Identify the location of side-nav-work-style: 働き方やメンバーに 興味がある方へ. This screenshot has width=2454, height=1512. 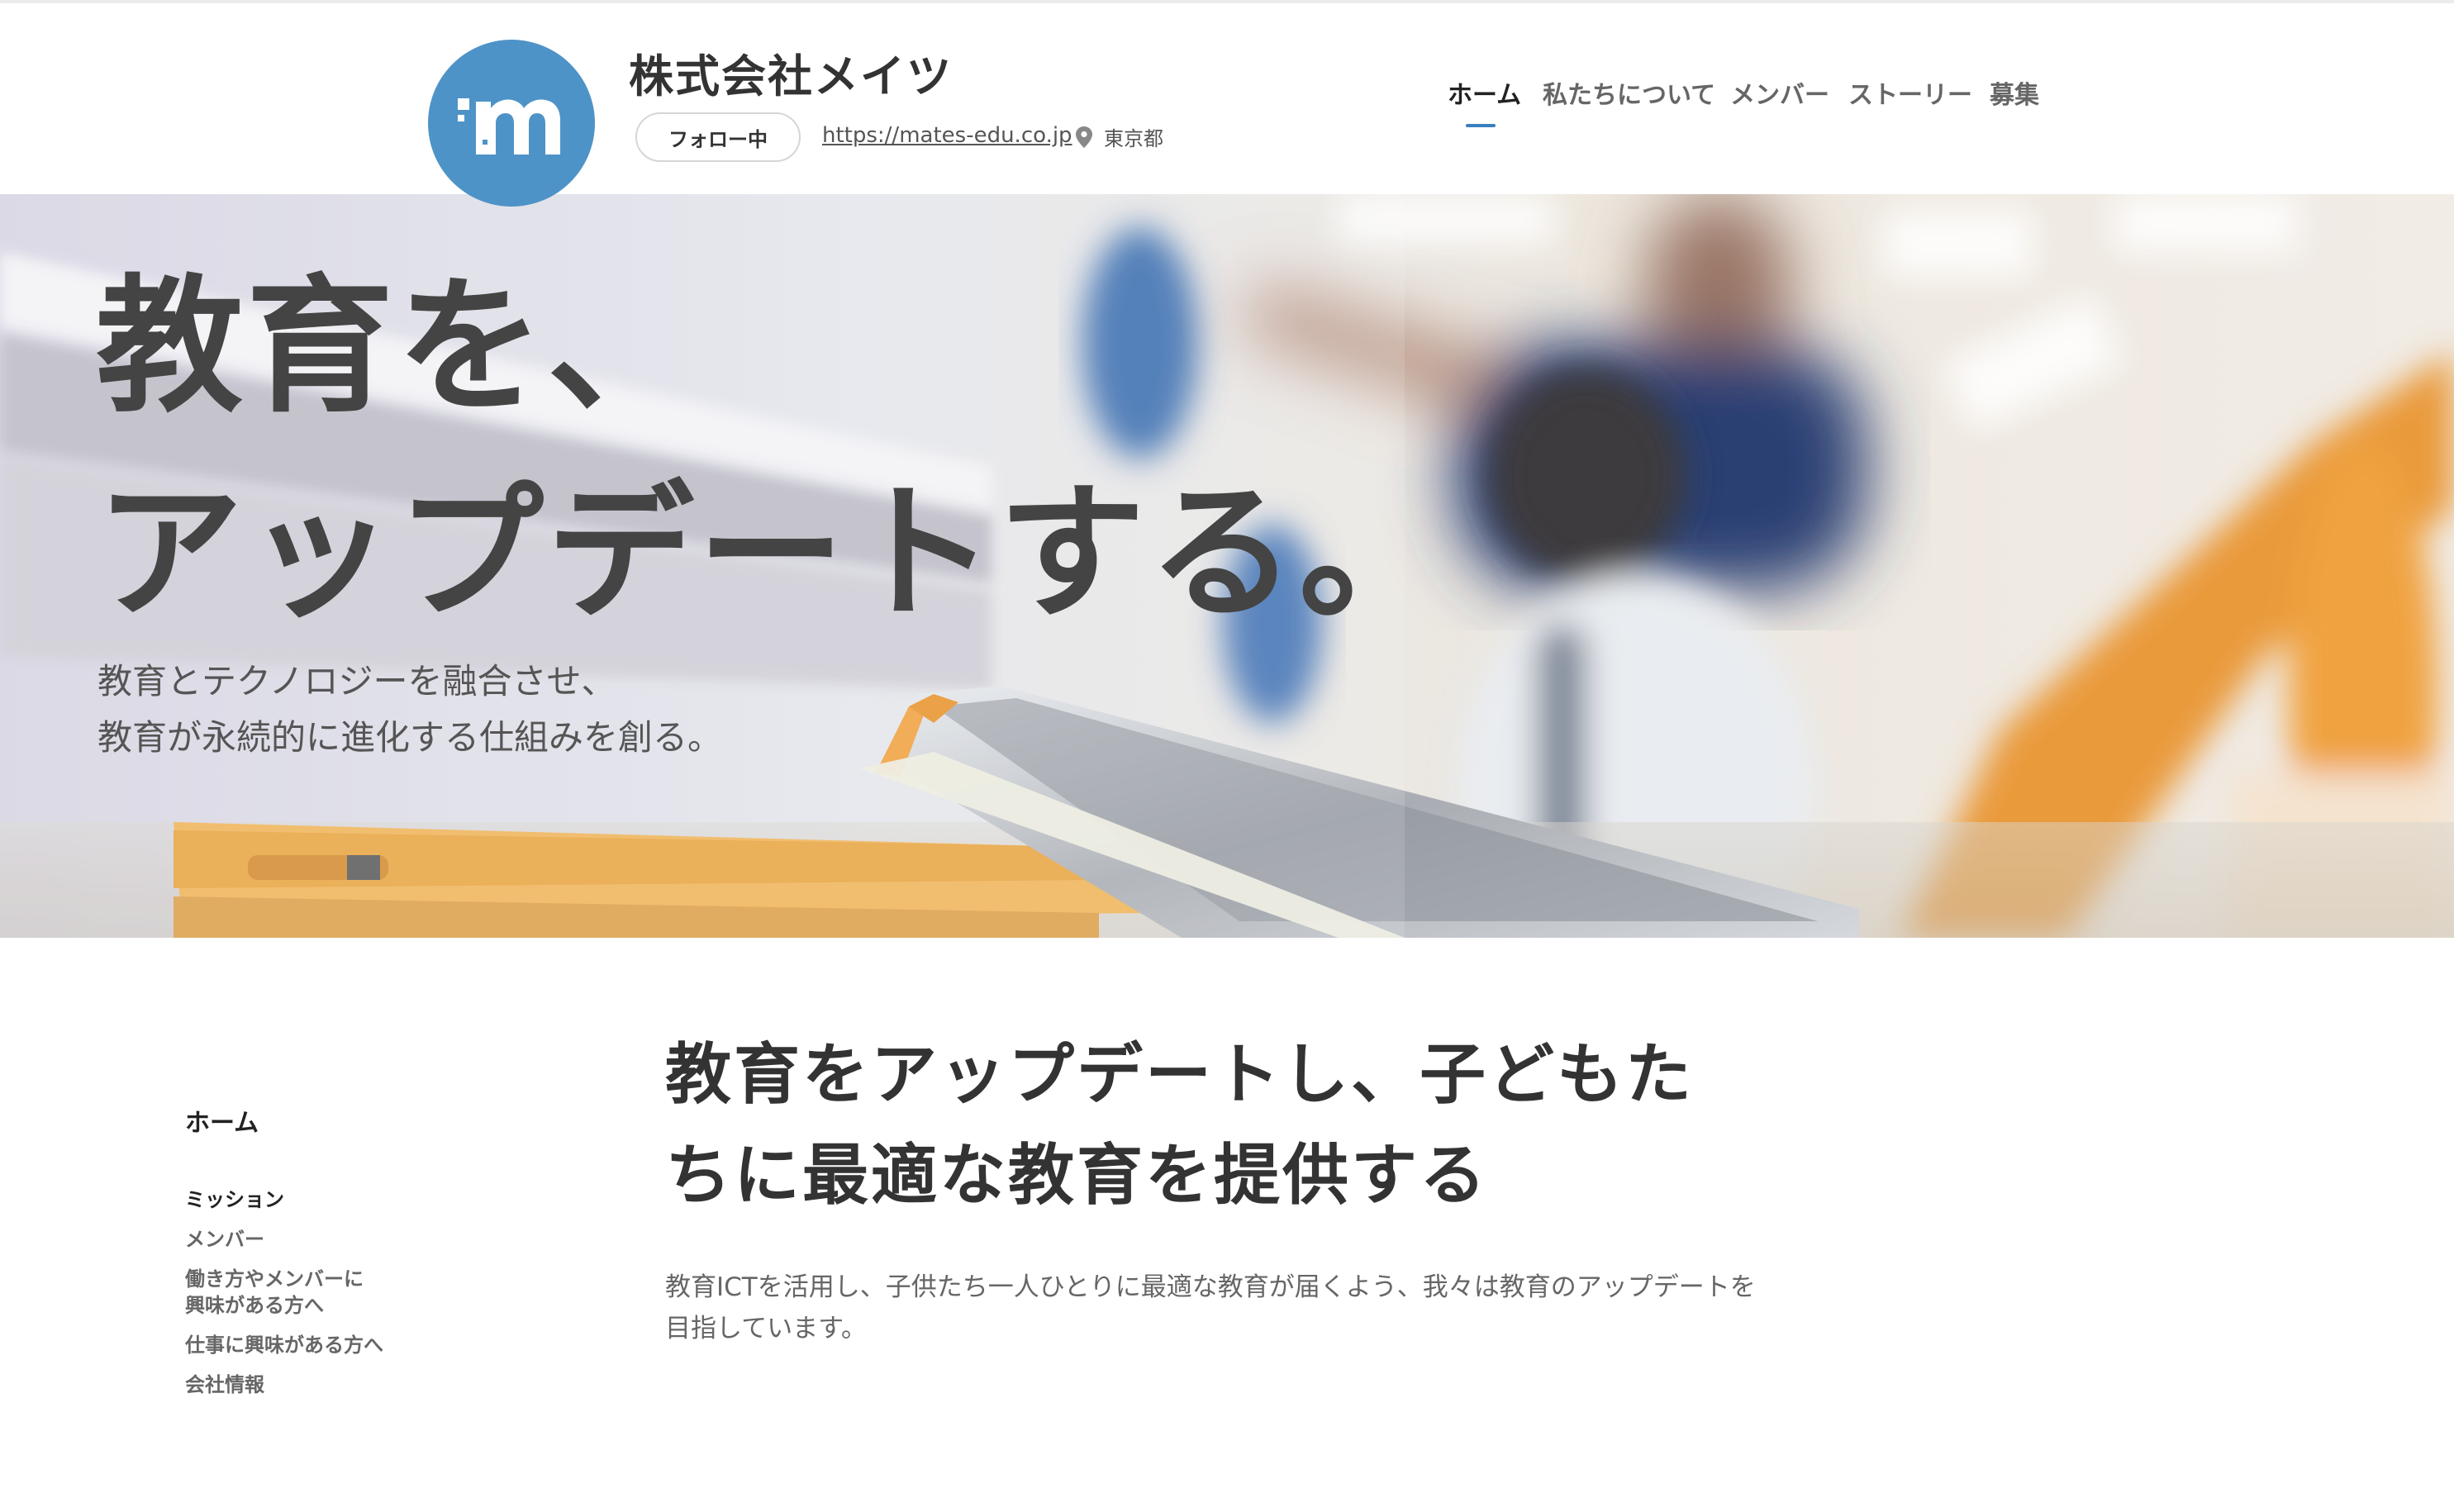
(317, 1292).